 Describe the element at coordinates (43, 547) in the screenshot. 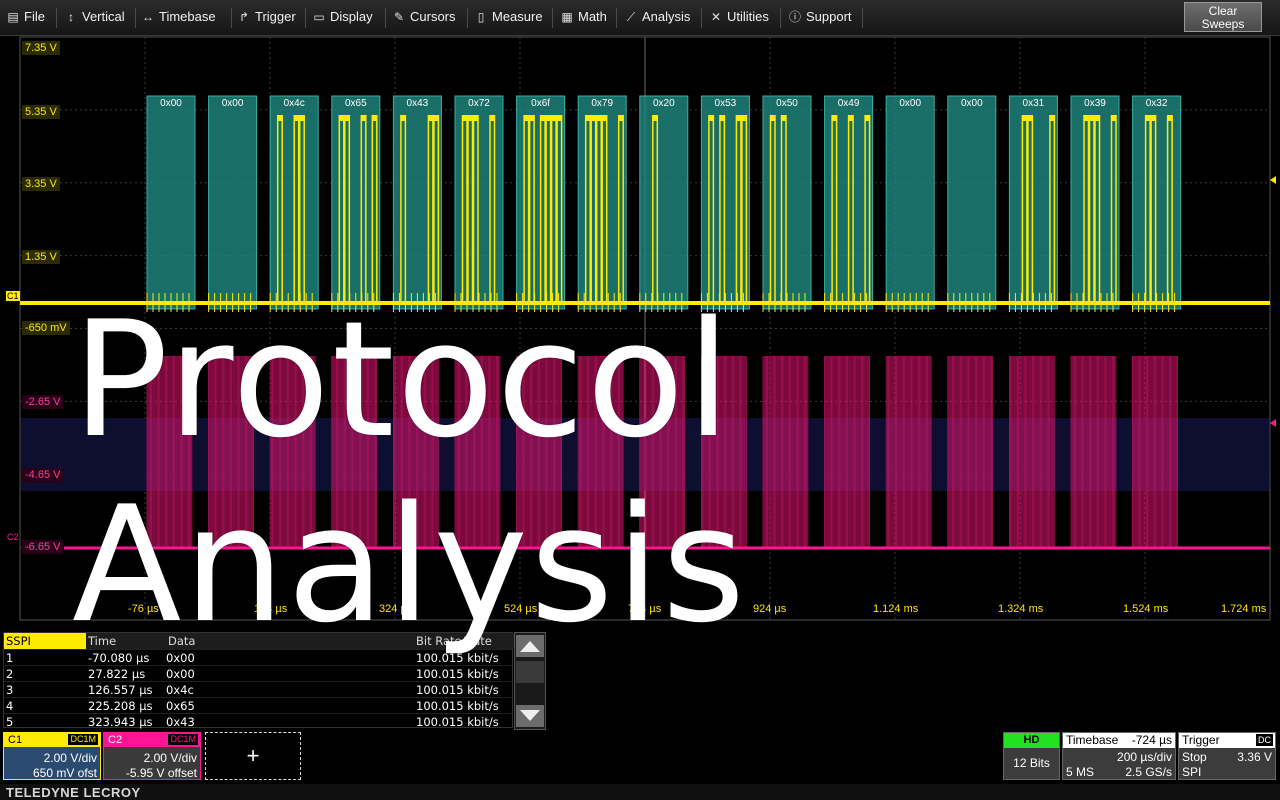

I see `c2-axis-label: -6.65 V` at that location.